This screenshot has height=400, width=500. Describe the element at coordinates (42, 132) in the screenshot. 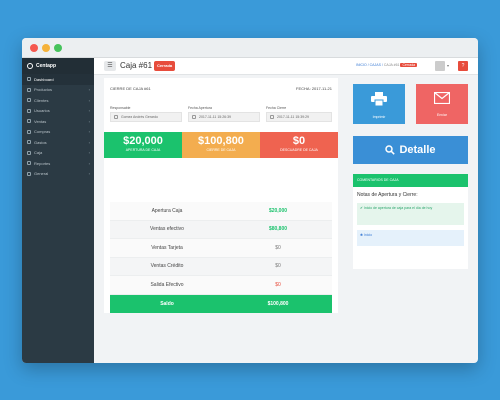

I see `sidebar-item-label: Compras` at that location.